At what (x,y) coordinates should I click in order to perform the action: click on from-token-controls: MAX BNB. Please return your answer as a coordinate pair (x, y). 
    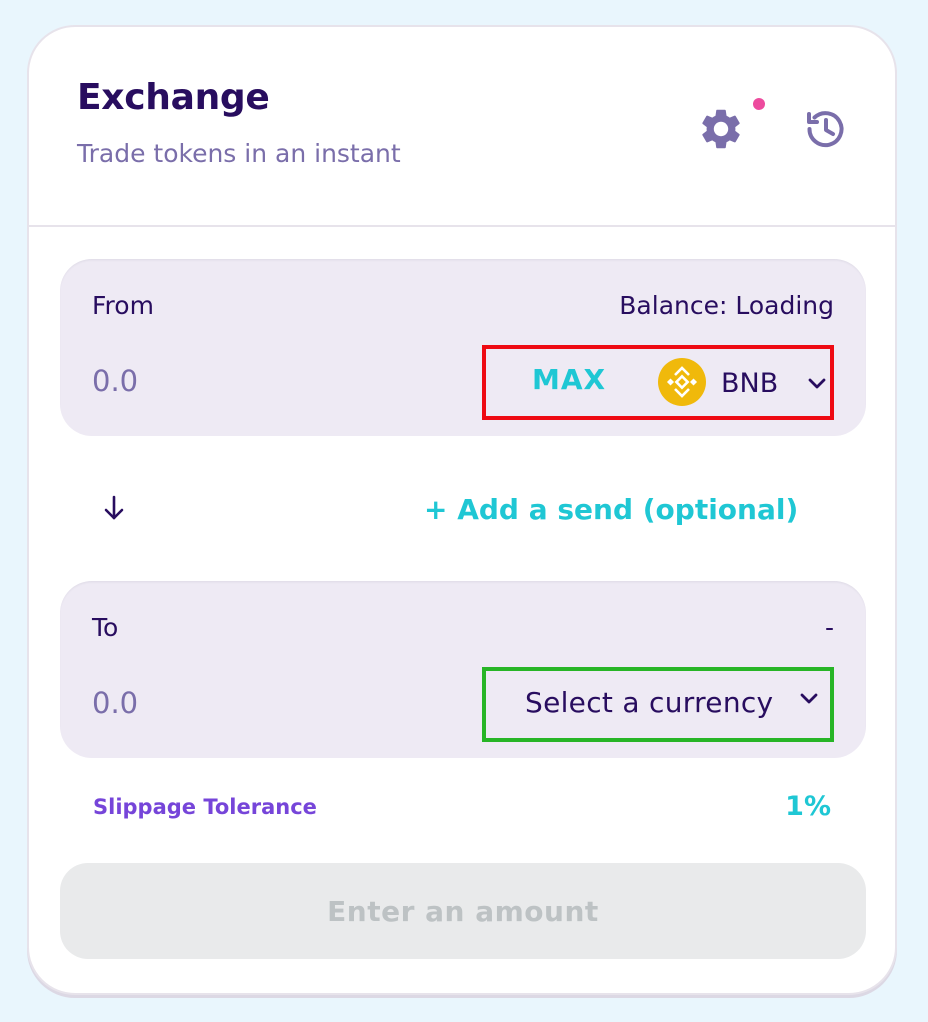
    Looking at the image, I should click on (658, 382).